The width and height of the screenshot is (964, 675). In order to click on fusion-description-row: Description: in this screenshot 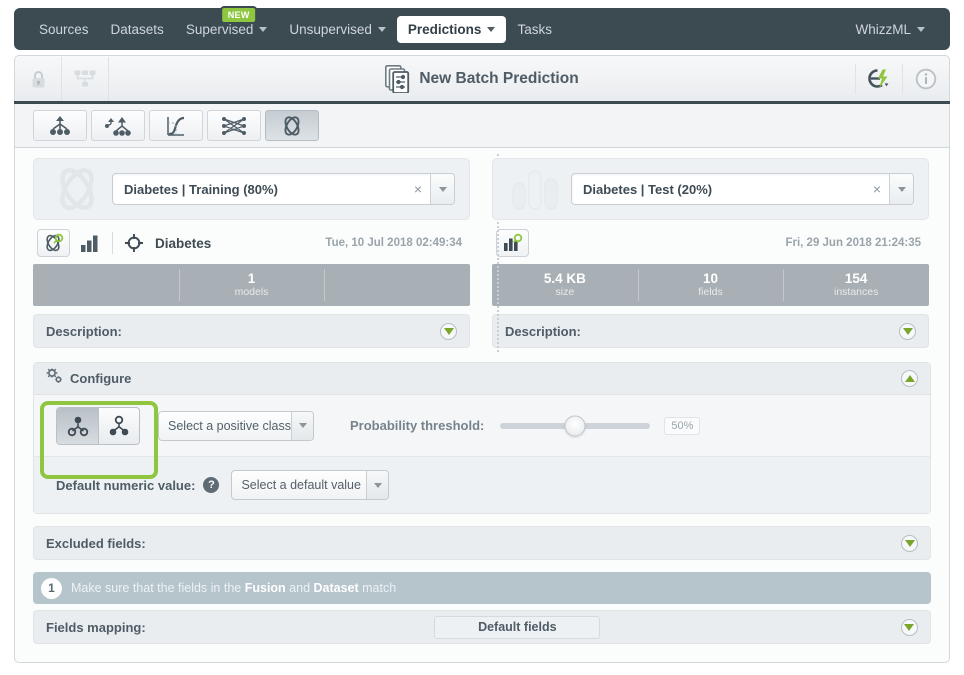, I will do `click(251, 331)`.